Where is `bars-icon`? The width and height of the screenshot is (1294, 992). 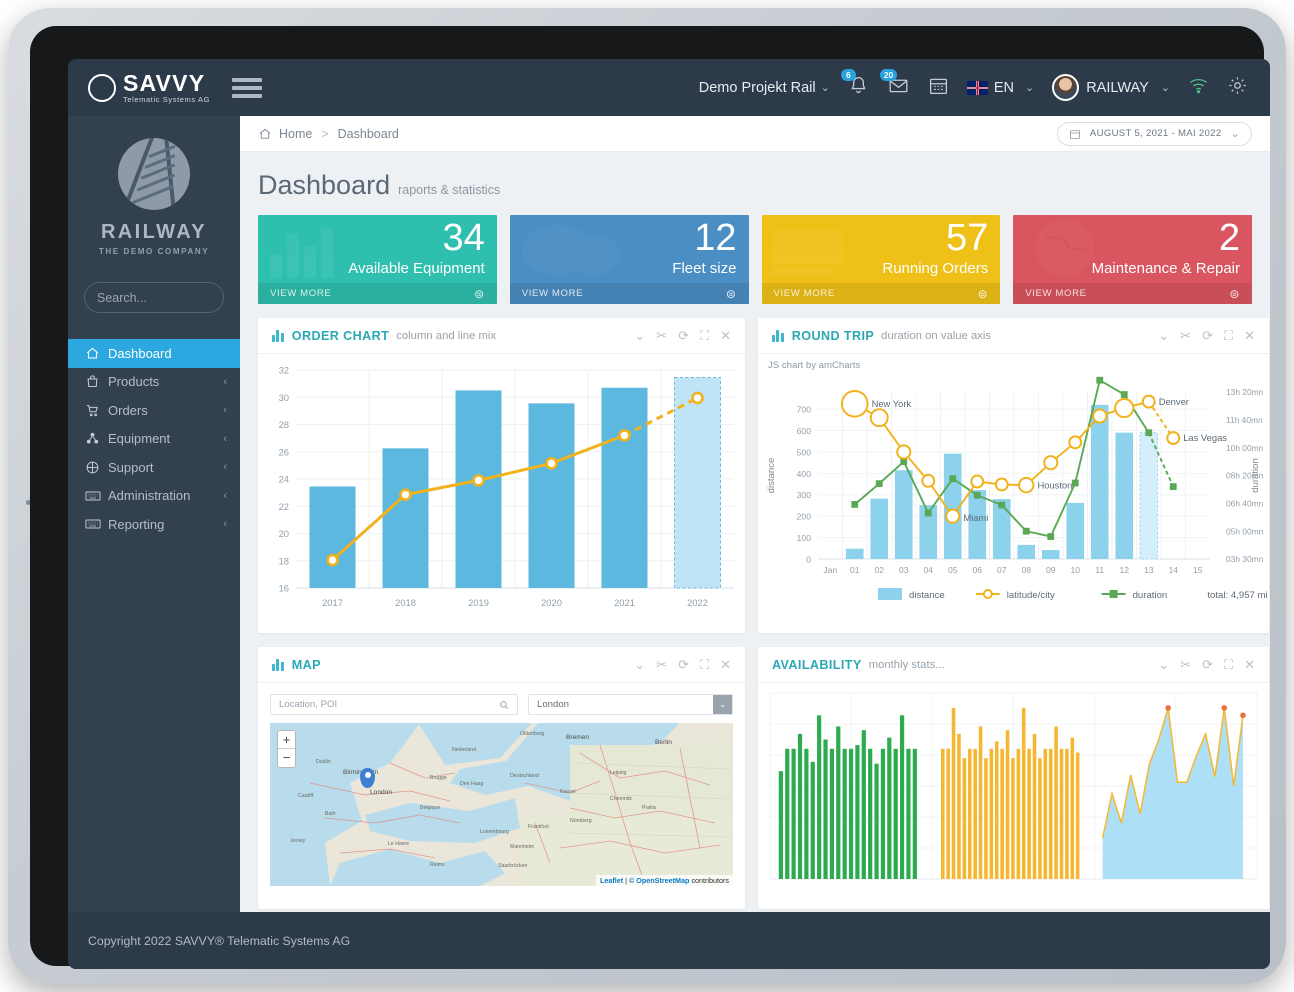 bars-icon is located at coordinates (310, 254).